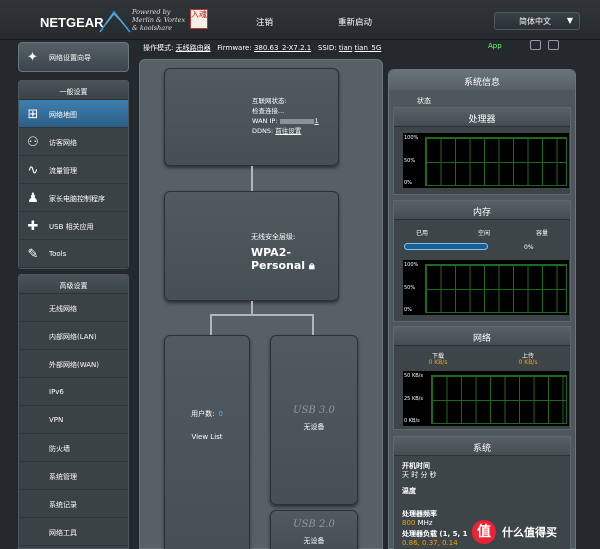 Image resolution: width=600 pixels, height=549 pixels. I want to click on axis-label: 100%, so click(411, 265).